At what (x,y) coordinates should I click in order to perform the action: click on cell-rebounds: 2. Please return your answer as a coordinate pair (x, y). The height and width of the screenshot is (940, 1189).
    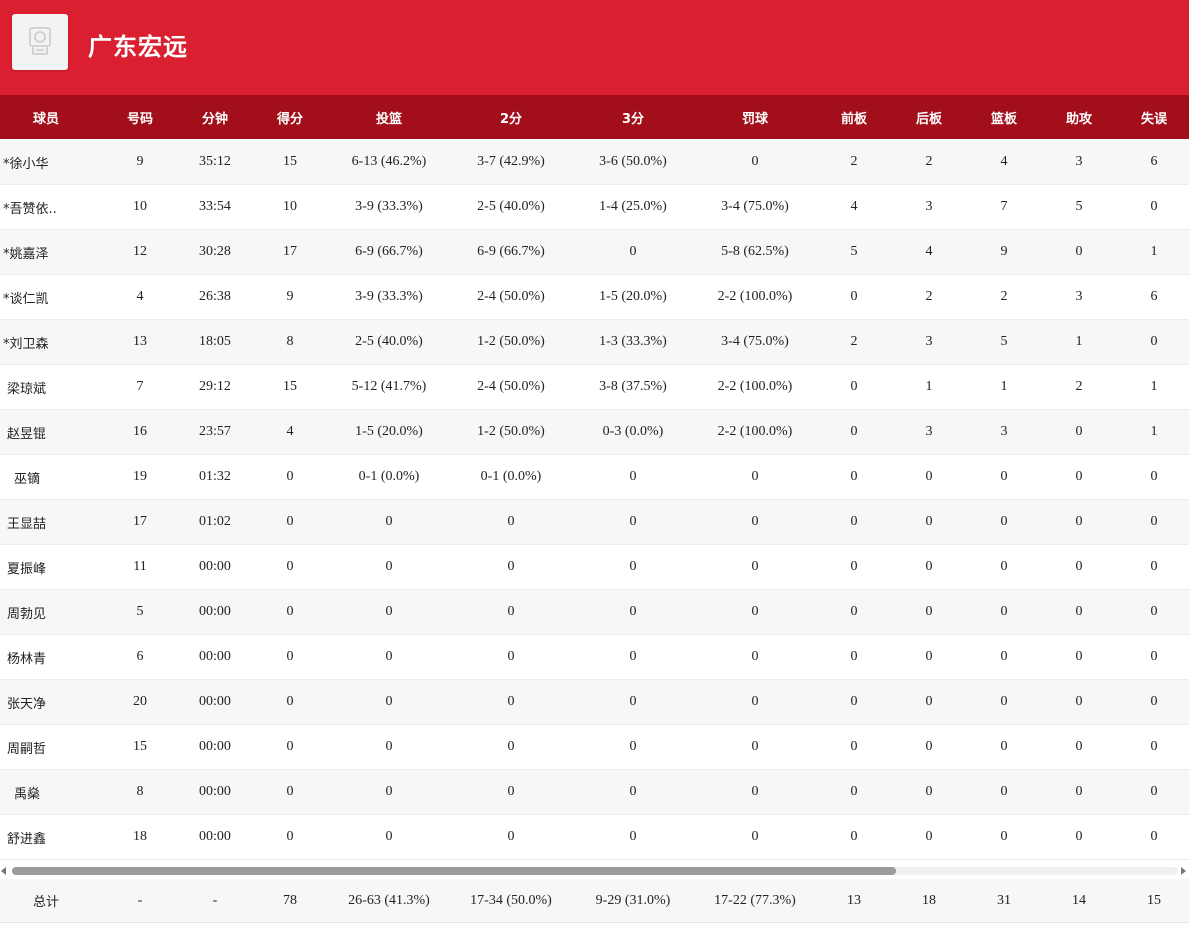
    Looking at the image, I should click on (1004, 296).